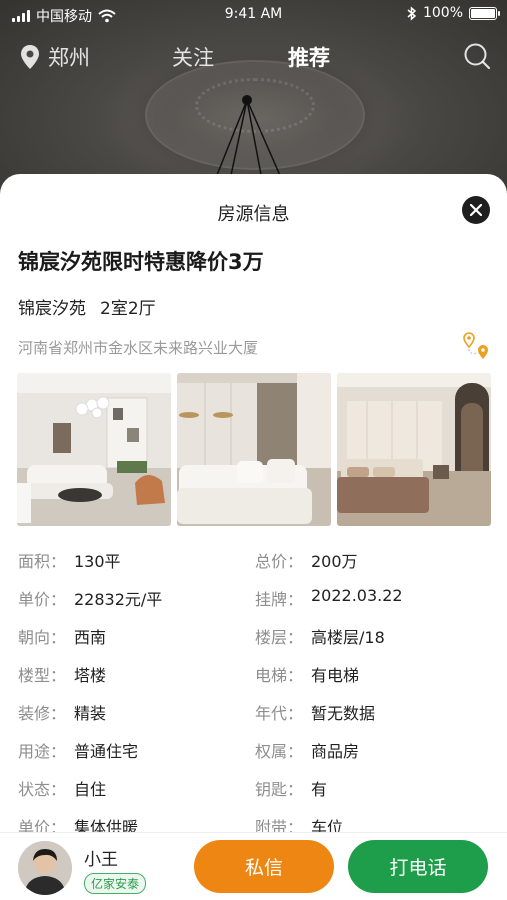 This screenshot has height=900, width=507. What do you see at coordinates (357, 595) in the screenshot?
I see `info-value: 2022.03.22` at bounding box center [357, 595].